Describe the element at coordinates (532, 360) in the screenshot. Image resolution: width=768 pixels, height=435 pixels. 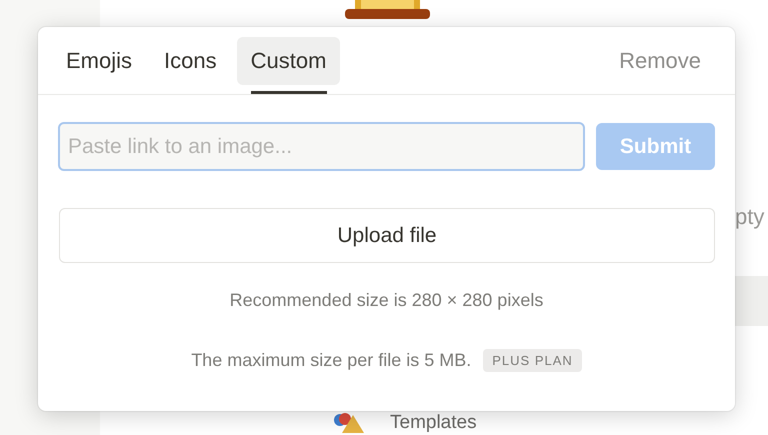
I see `plan-badge: PLUS PLAN` at that location.